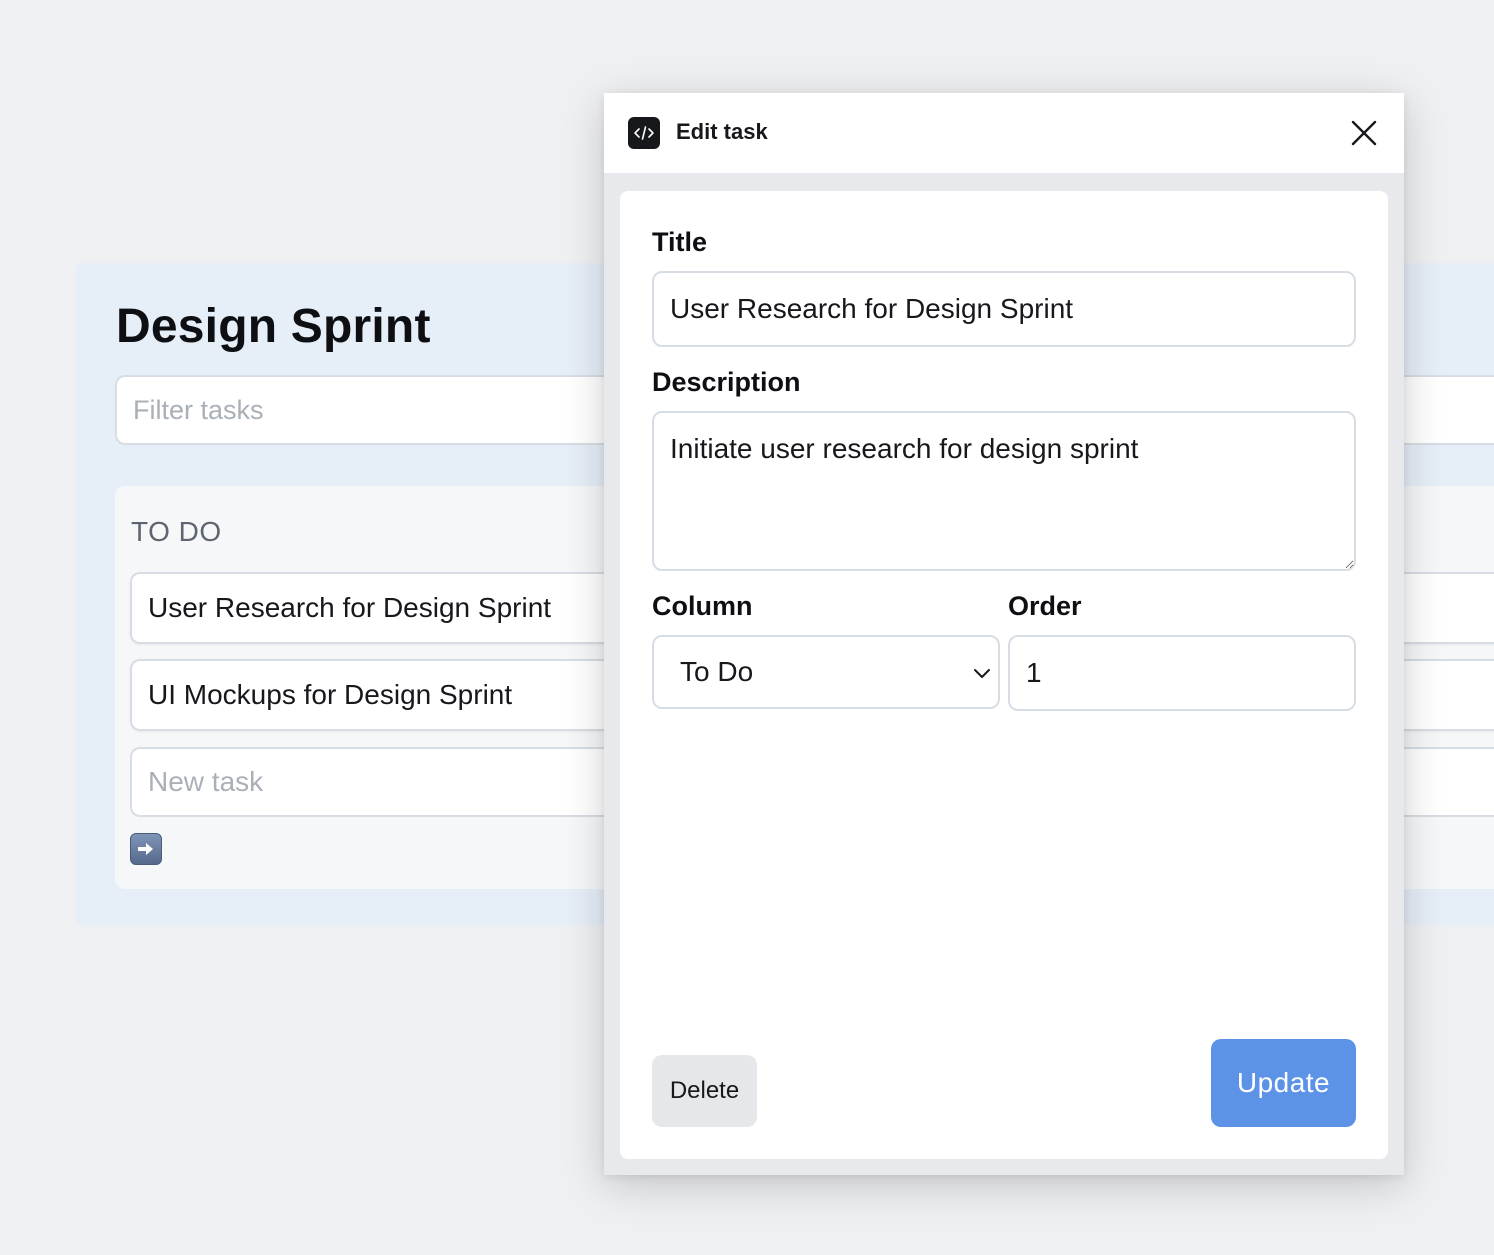 Image resolution: width=1494 pixels, height=1255 pixels. Describe the element at coordinates (1004, 133) in the screenshot. I see `modal-header: Edit task` at that location.